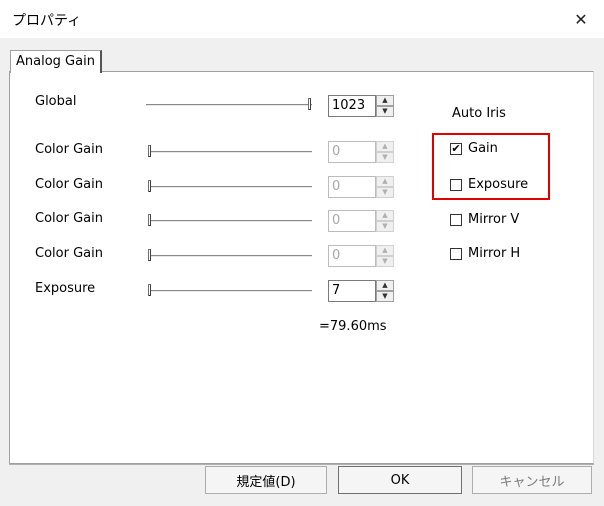 This screenshot has width=604, height=506. I want to click on mirror-h-checkbox: Mirror H, so click(485, 253).